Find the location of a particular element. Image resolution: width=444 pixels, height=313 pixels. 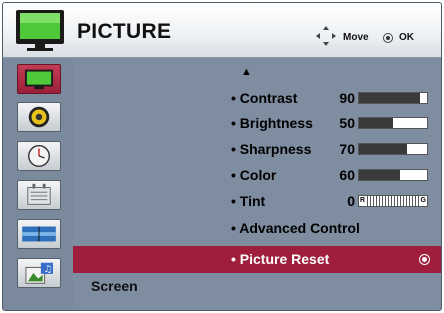

input-icon is located at coordinates (39, 234).